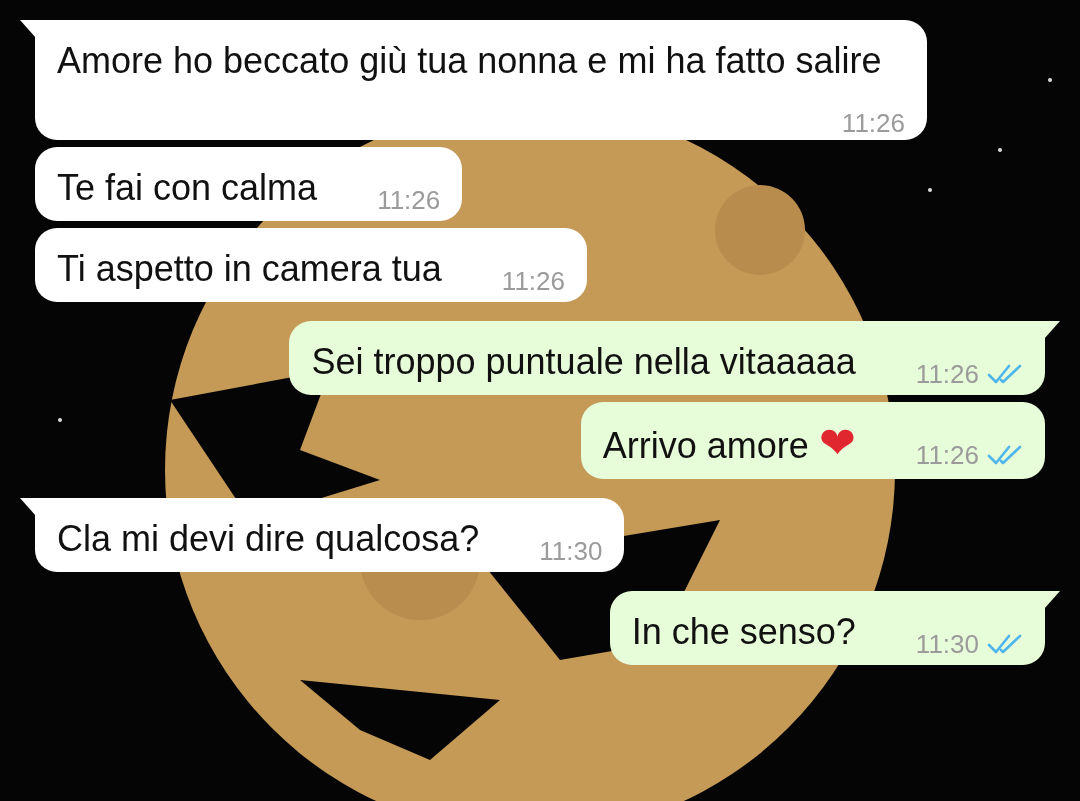  I want to click on message-text: Amore ho beccato giù tua nonna e mi ha fatto salire, so click(469, 60).